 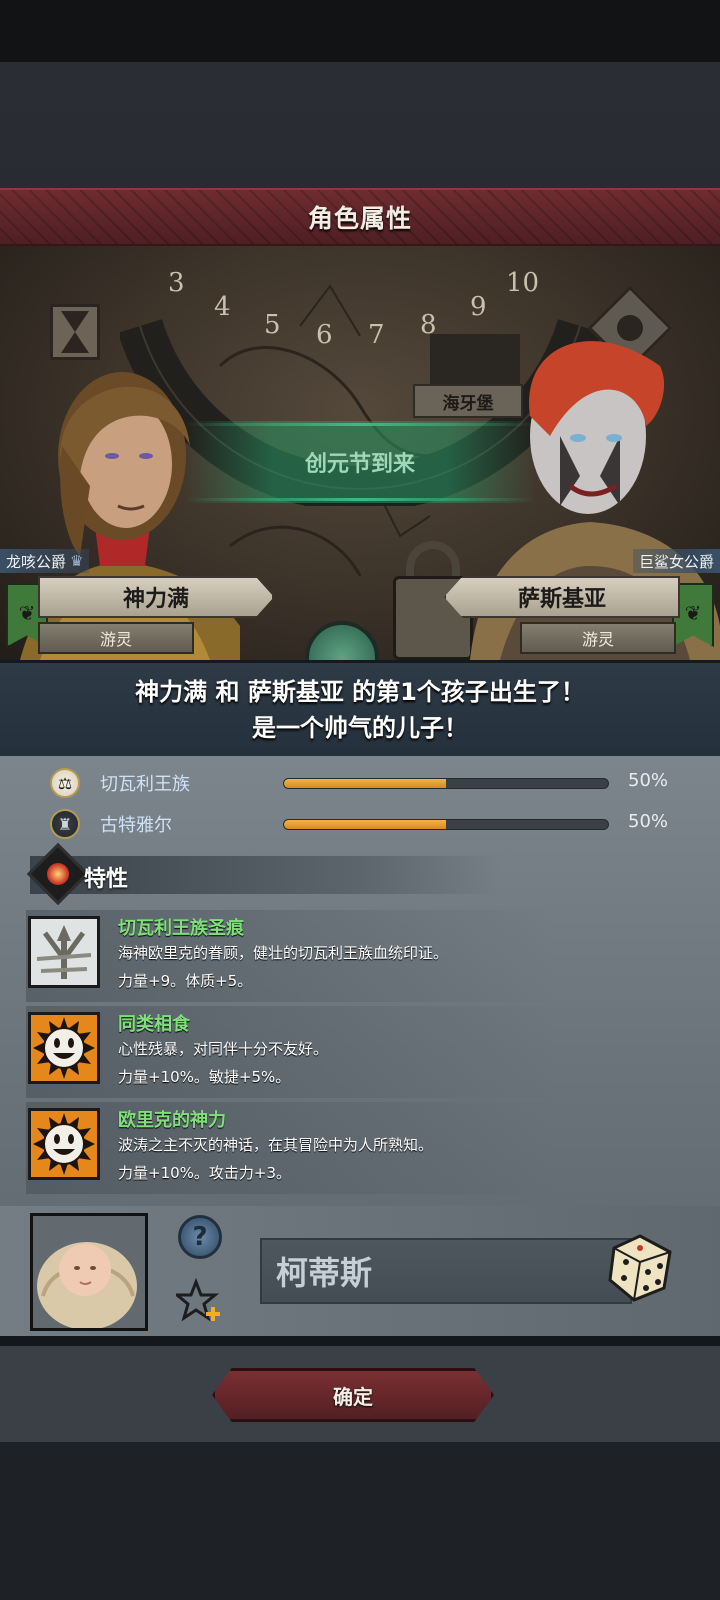 What do you see at coordinates (360, 708) in the screenshot?
I see `birth-message: 神力满 和 萨斯基亚 的第1个孩子出生了！ 是一个帅气的儿子！` at bounding box center [360, 708].